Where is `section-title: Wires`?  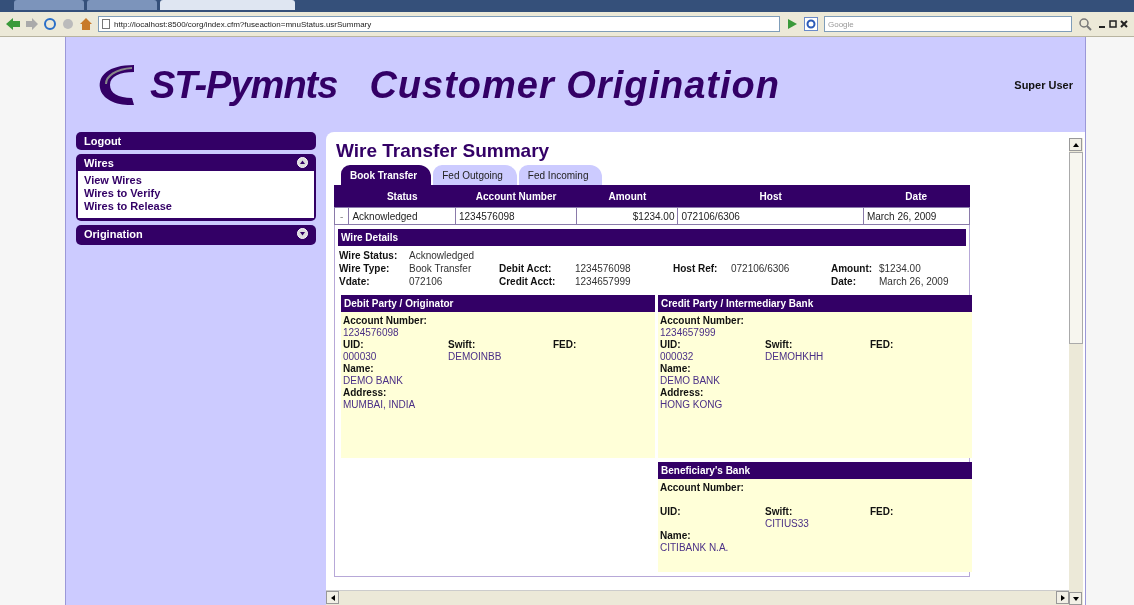
section-title: Wires is located at coordinates (99, 162).